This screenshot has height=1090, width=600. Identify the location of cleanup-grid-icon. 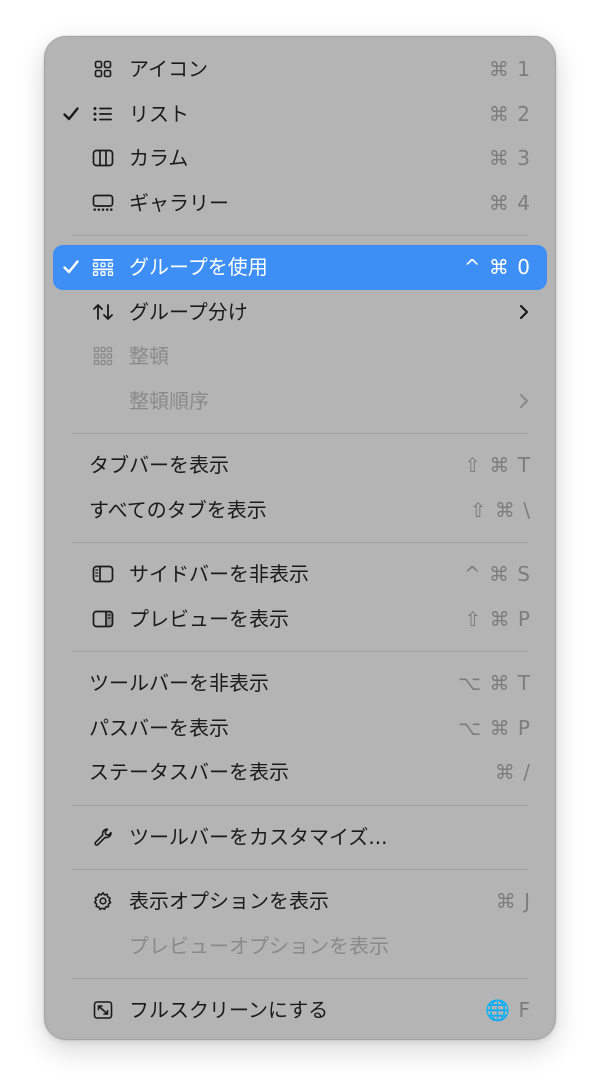
(103, 356).